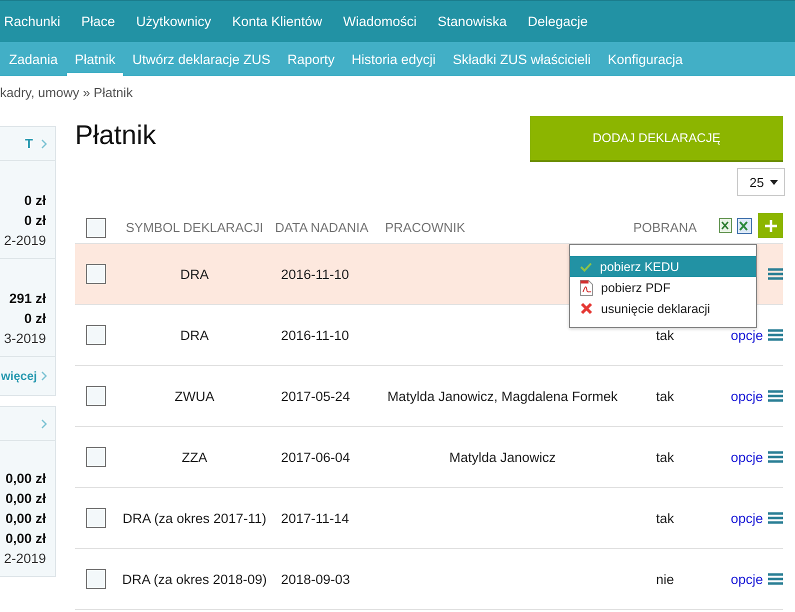 This screenshot has height=612, width=795. I want to click on page-title: Płatnik, so click(115, 135).